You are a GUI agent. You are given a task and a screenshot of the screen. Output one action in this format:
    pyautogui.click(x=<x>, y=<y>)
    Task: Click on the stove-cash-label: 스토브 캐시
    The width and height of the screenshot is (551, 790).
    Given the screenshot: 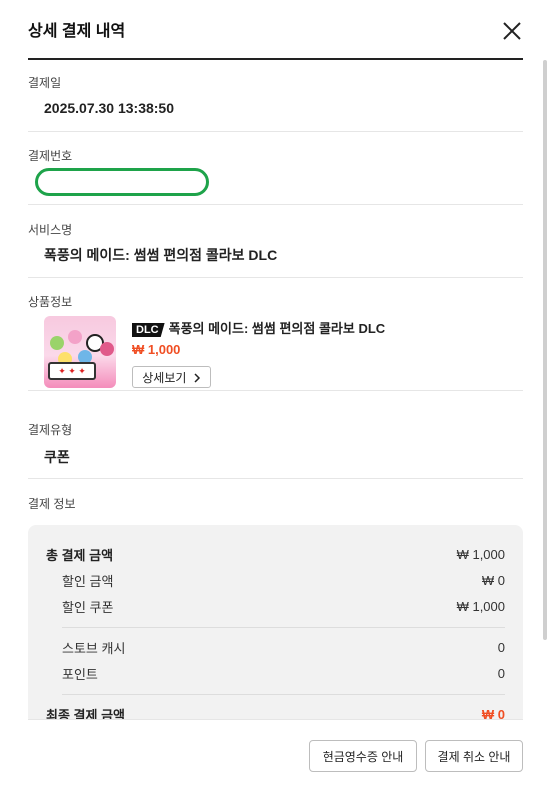 What is the action you would take?
    pyautogui.click(x=94, y=648)
    